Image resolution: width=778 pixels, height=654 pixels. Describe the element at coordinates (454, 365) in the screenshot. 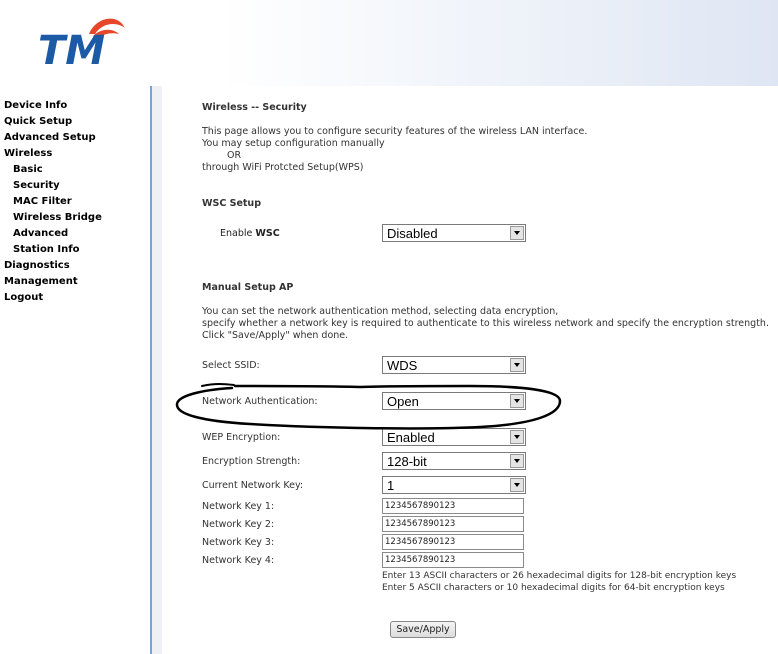

I see `ssid-select: WDS` at that location.